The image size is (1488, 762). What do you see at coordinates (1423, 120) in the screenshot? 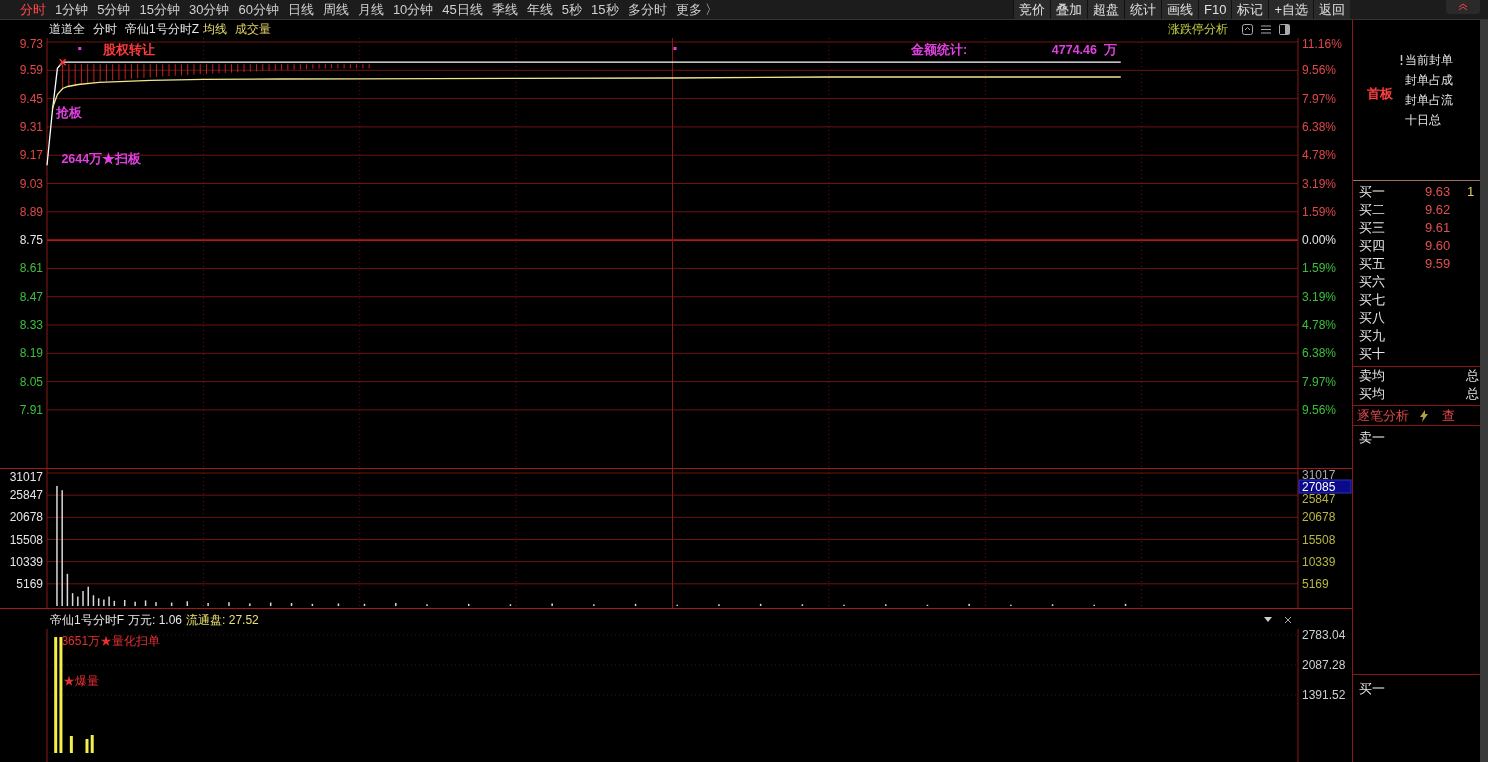
I see `seal-stat-label: 十日总` at bounding box center [1423, 120].